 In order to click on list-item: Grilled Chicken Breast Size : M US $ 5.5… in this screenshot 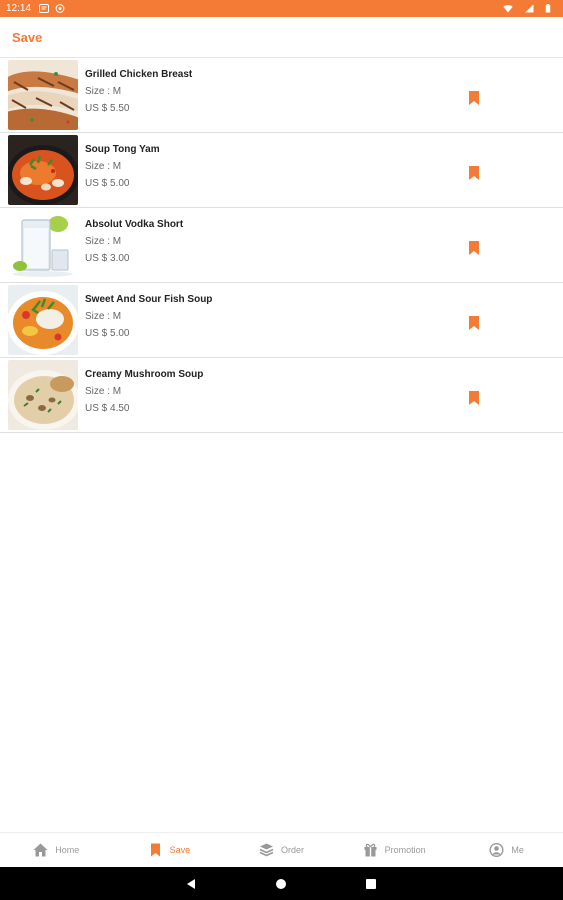, I will do `click(281, 95)`.